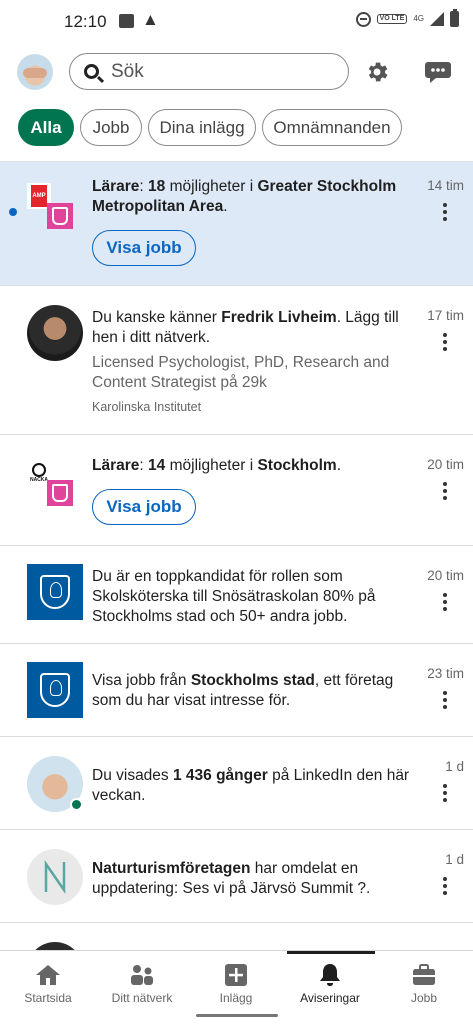  I want to click on notification-time: 17 tim, so click(445, 315).